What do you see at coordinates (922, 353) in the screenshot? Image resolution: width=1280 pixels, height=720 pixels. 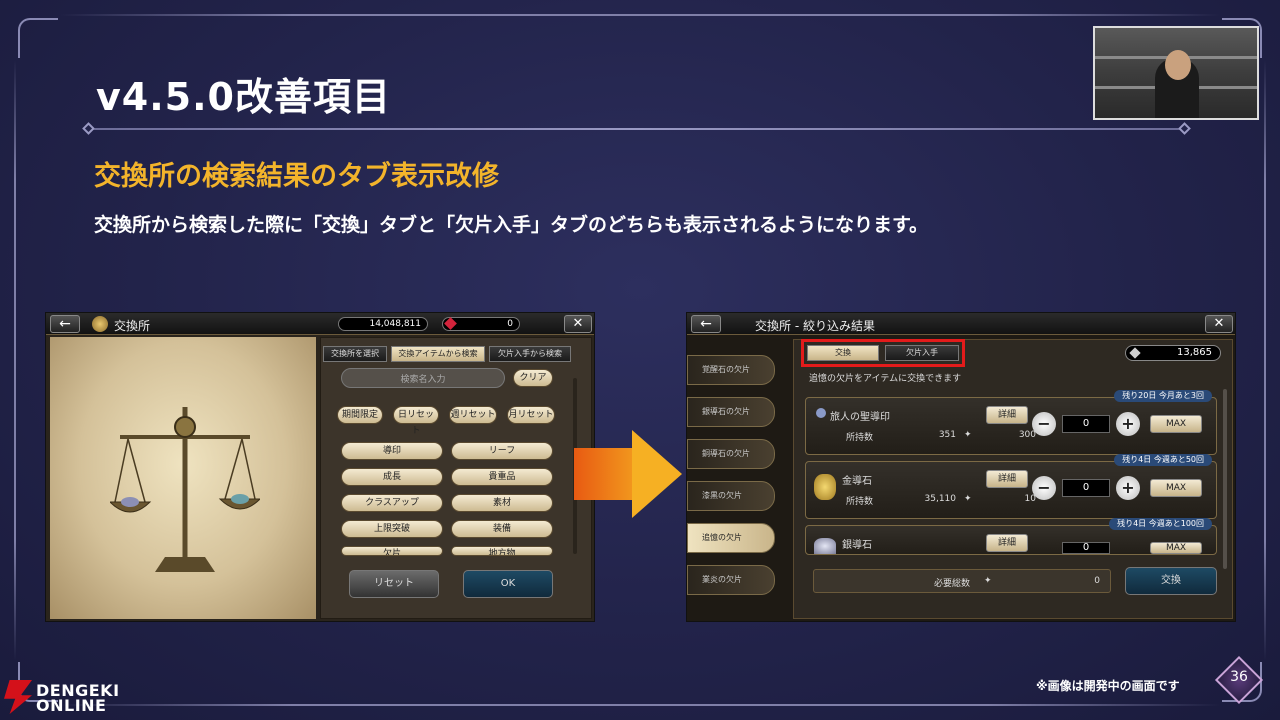 I see `tab-fragment-acquire: 欠片入手` at bounding box center [922, 353].